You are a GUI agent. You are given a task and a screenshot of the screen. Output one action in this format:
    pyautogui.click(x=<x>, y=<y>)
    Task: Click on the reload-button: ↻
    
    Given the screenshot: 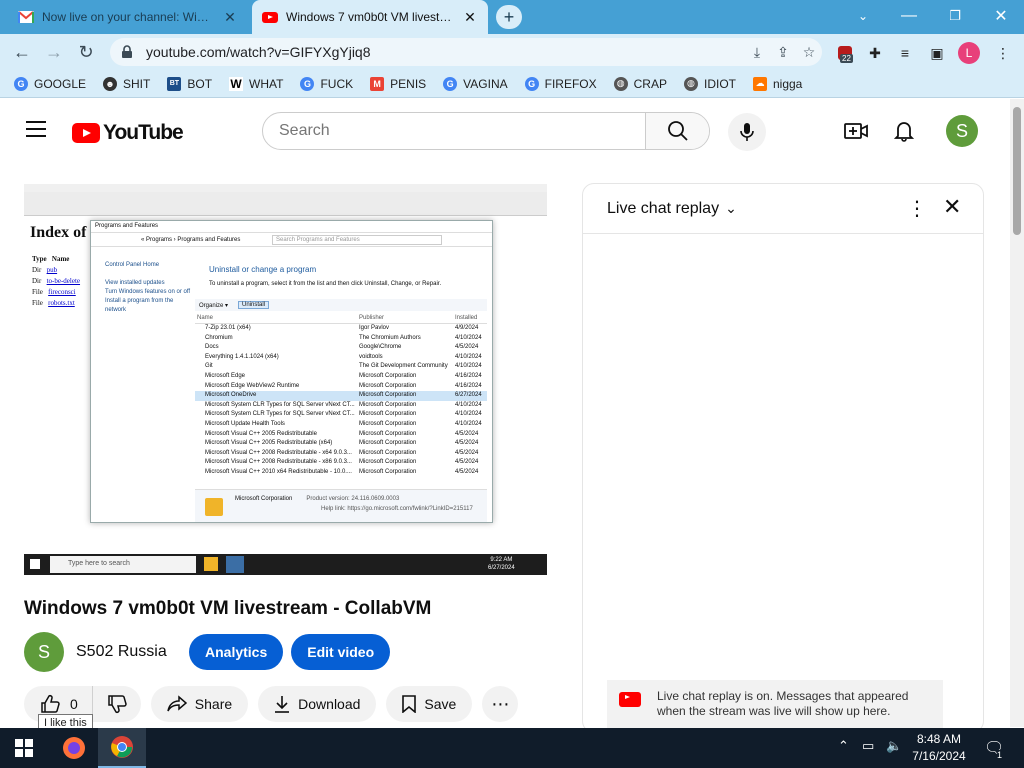 What is the action you would take?
    pyautogui.click(x=86, y=52)
    